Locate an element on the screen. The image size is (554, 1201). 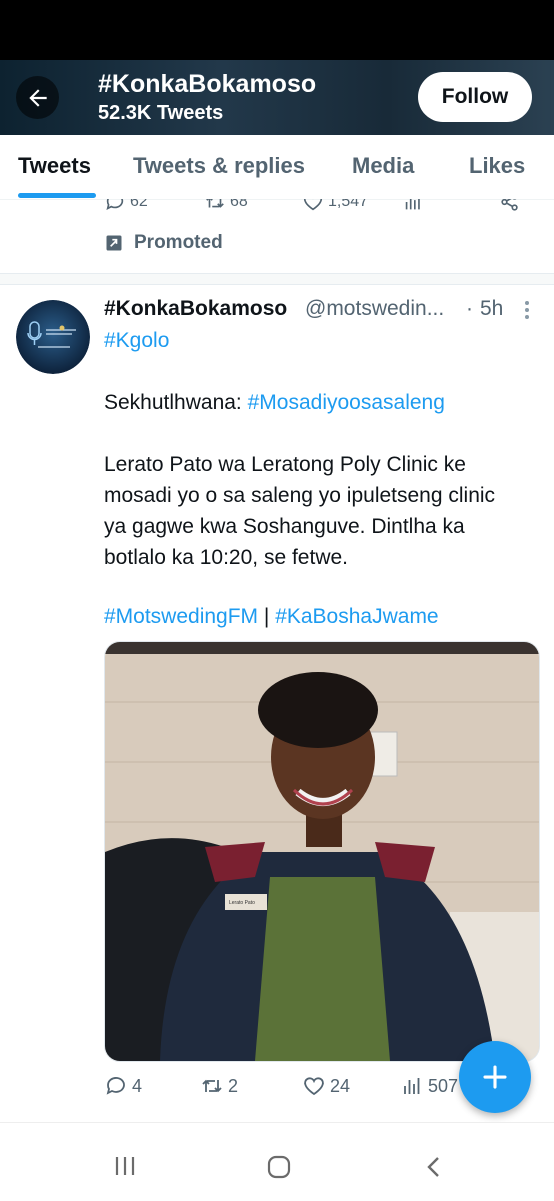
tweet-count: 52.3K Tweets is located at coordinates (161, 113).